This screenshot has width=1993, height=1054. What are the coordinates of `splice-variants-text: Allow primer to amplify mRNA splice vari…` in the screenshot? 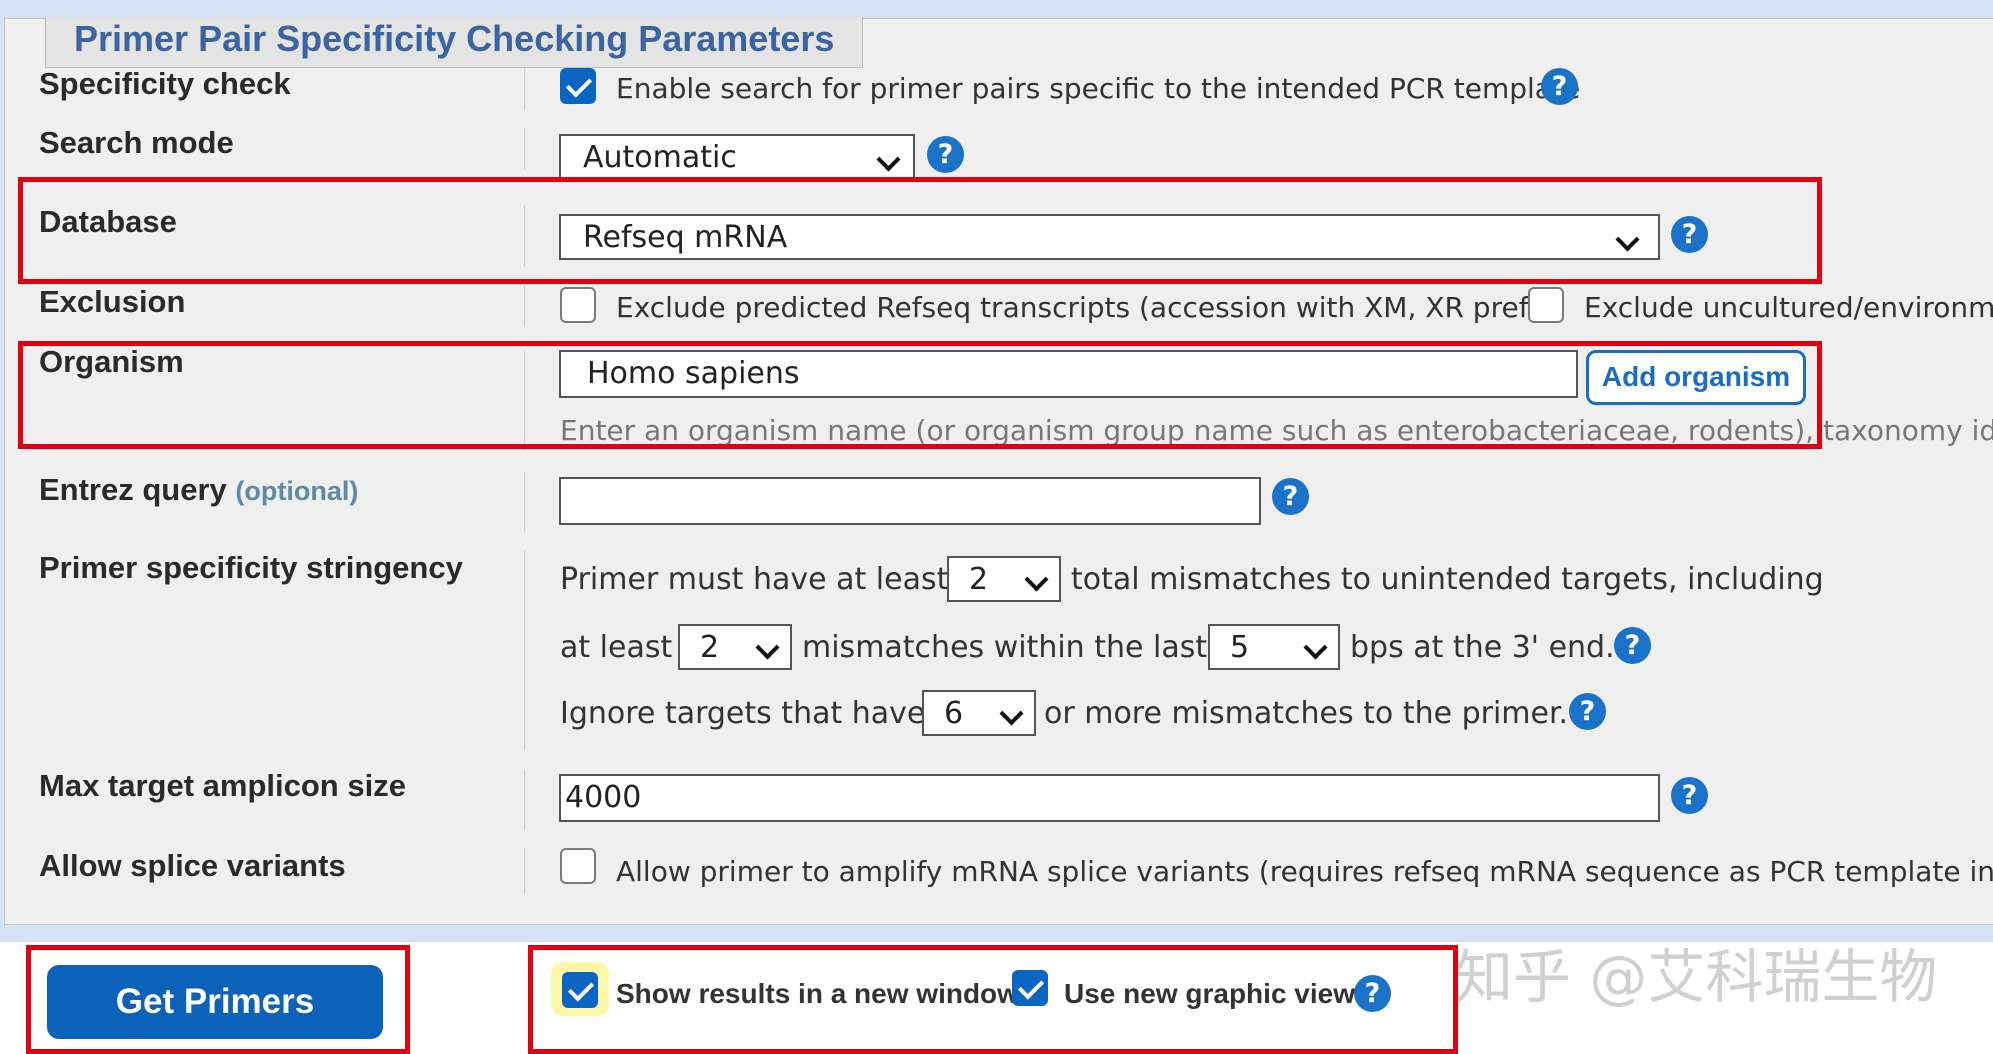 It's located at (1304, 871).